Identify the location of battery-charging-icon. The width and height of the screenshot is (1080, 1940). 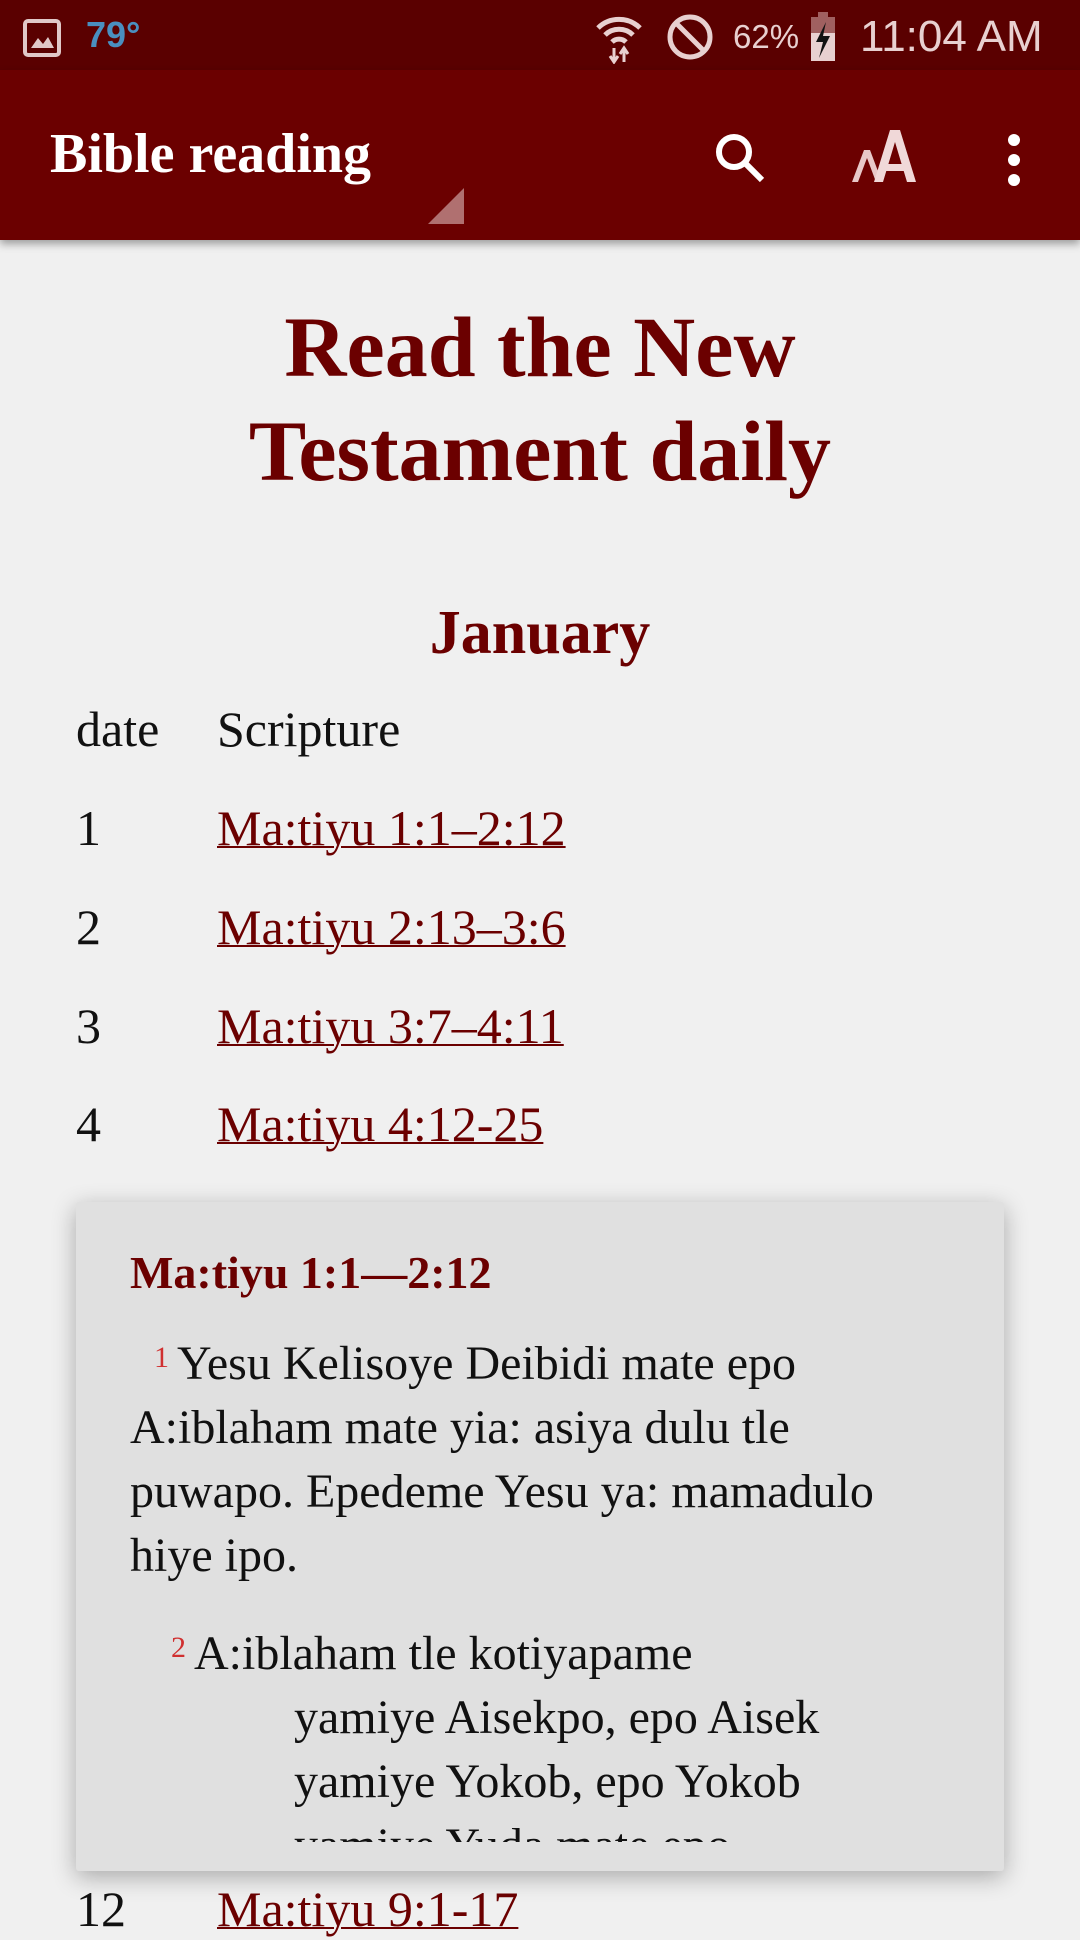
(823, 36).